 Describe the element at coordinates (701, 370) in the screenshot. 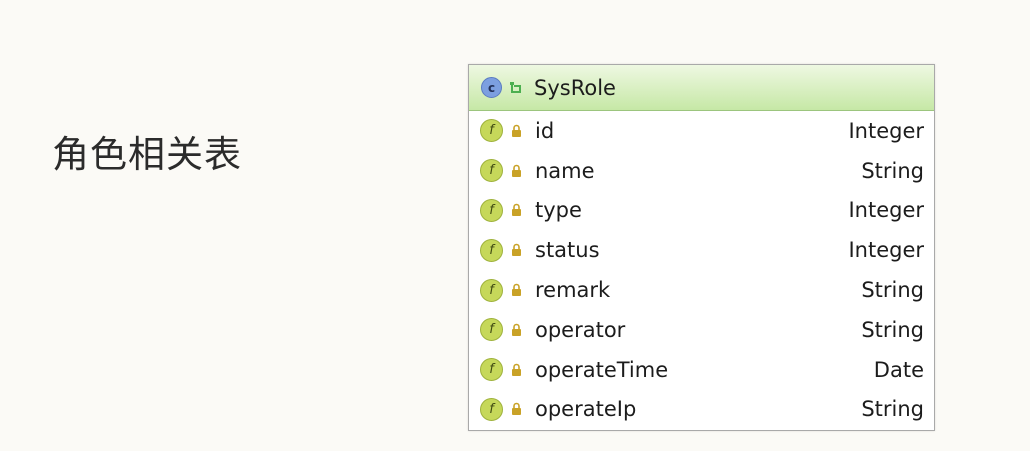

I see `field-row: f operateTime Date` at that location.